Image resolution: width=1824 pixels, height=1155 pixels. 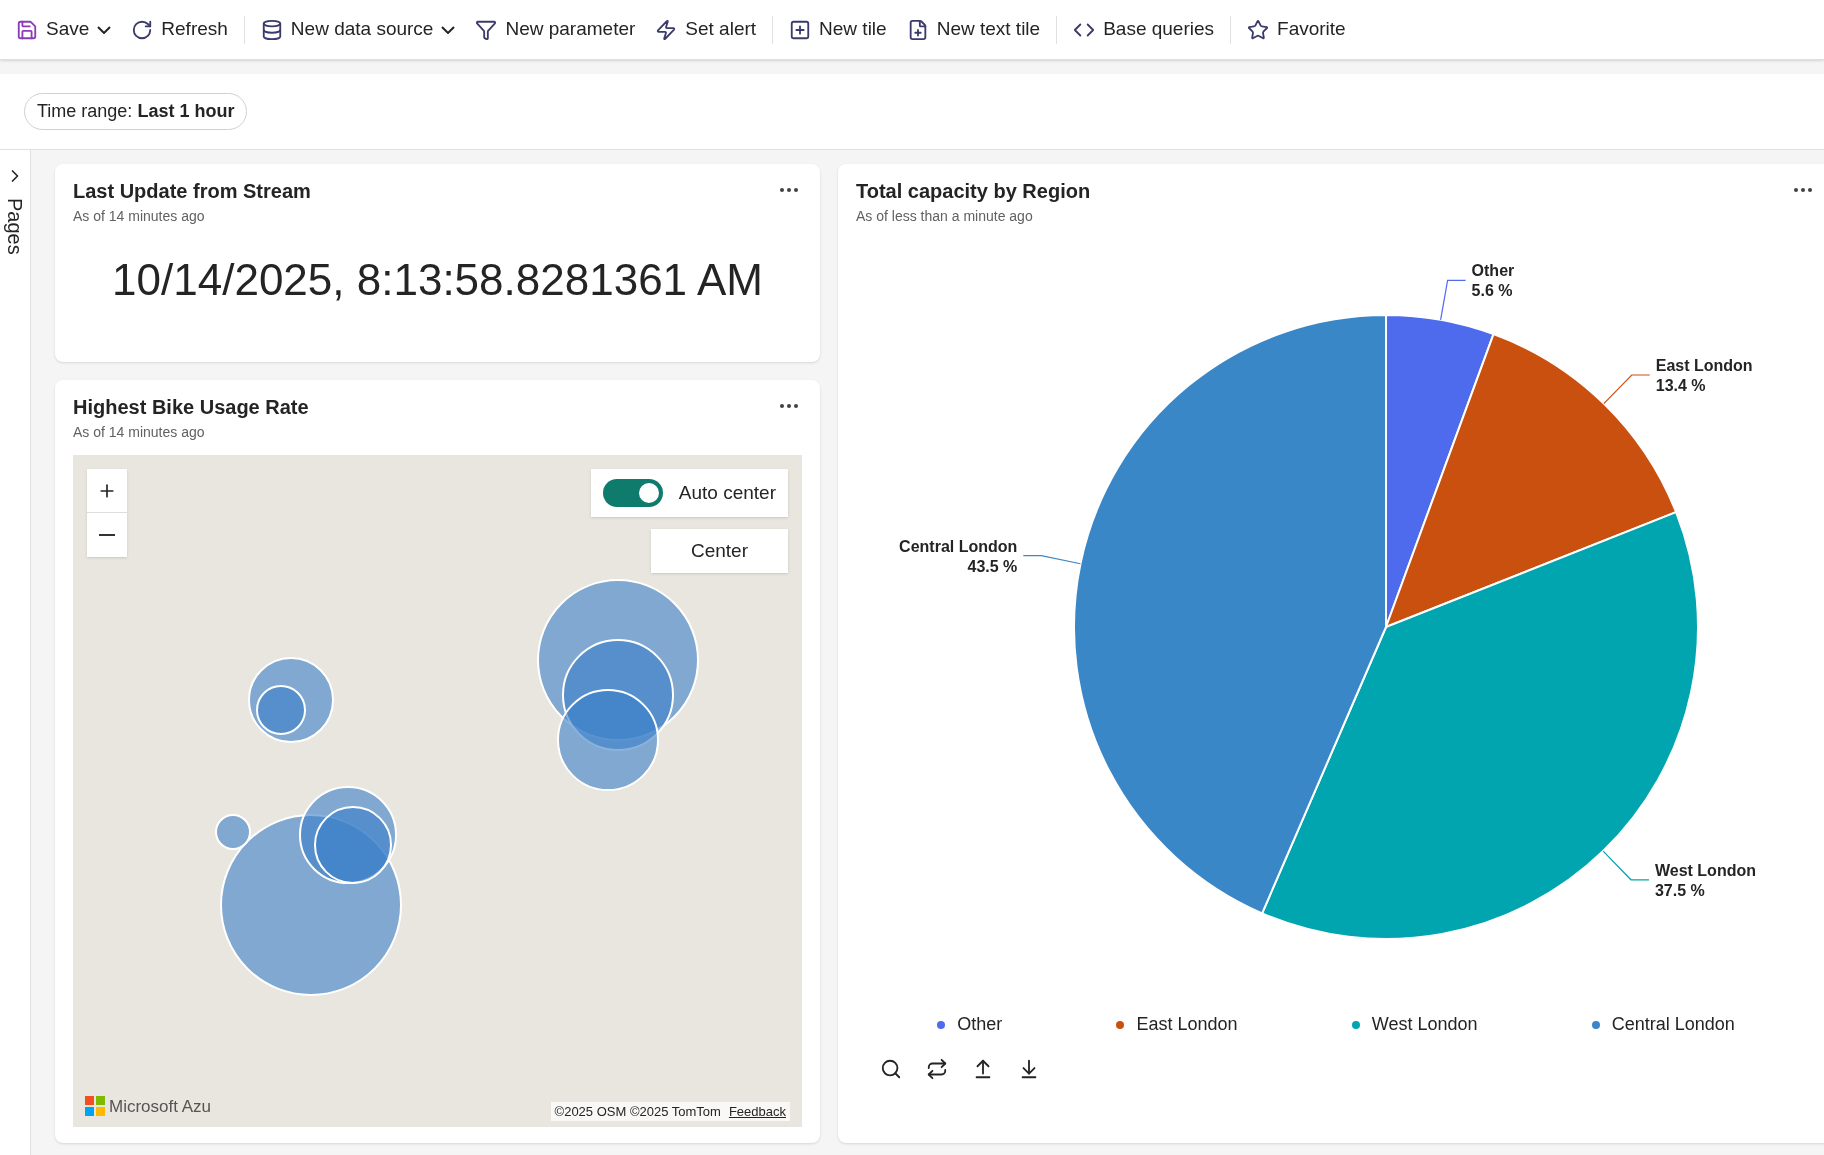 I want to click on logo-text: Microsoft Azu, so click(x=160, y=1106).